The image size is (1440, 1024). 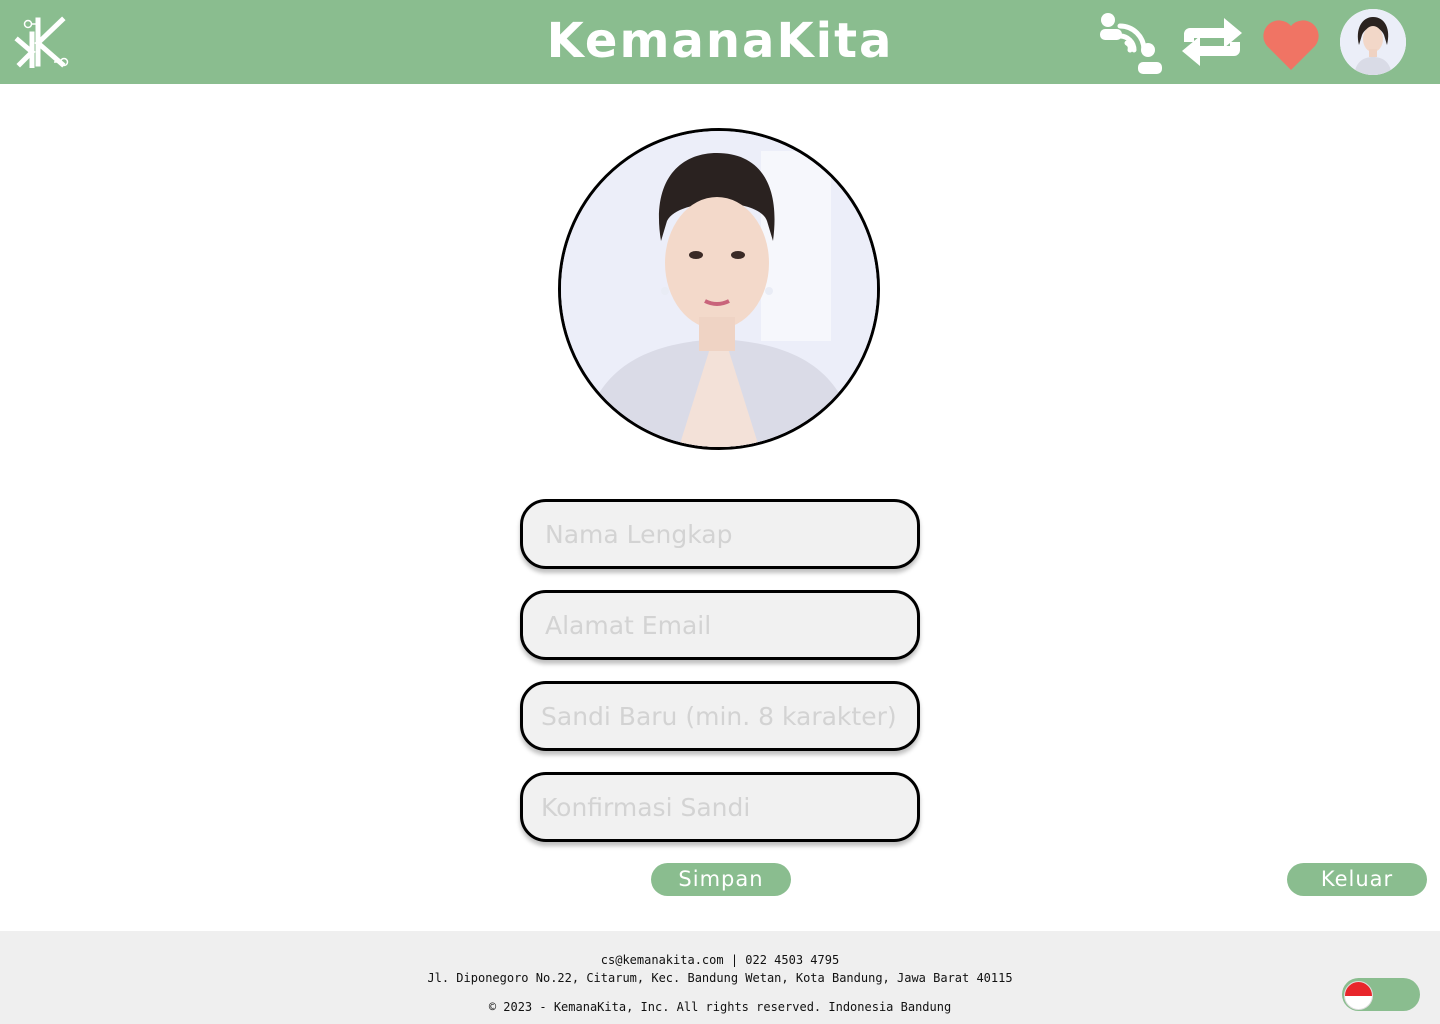 What do you see at coordinates (1381, 994) in the screenshot?
I see `language-toggle` at bounding box center [1381, 994].